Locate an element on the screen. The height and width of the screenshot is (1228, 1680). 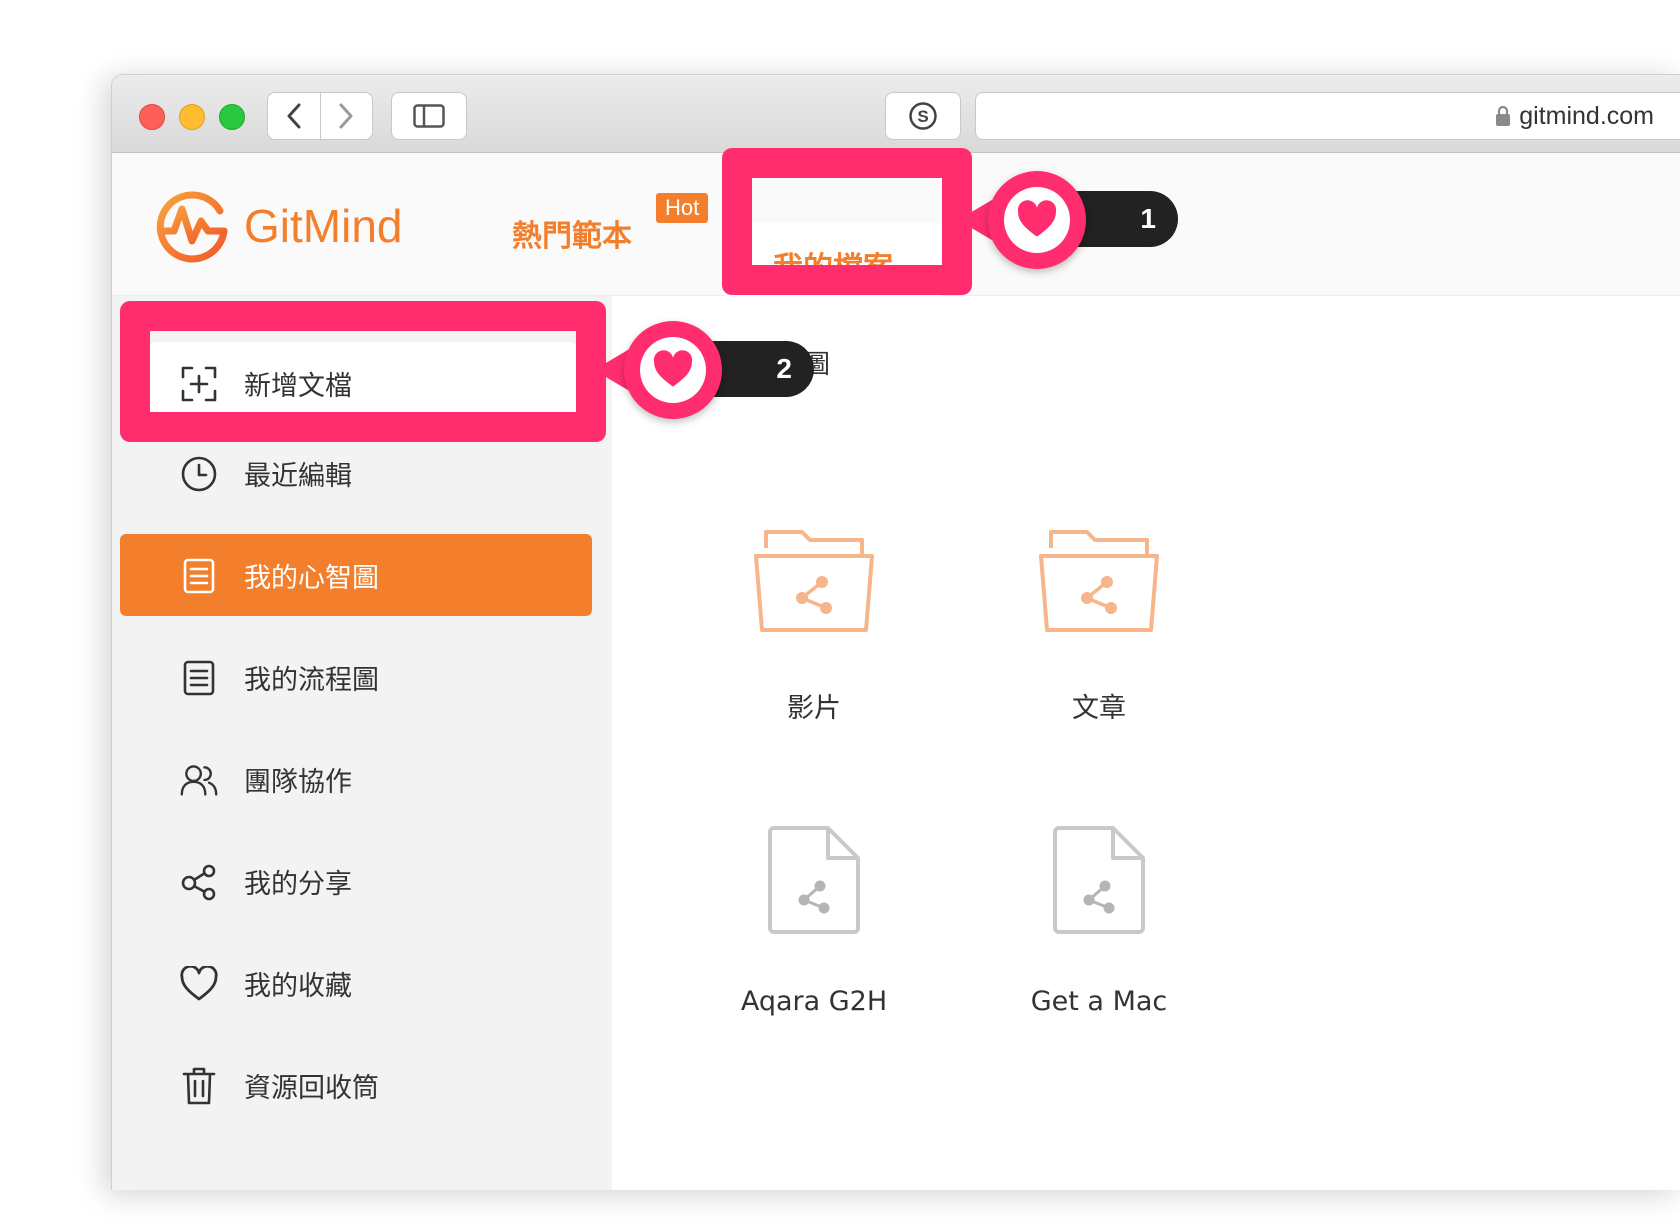
browser-titlebar: S gitmind.com is located at coordinates (896, 114).